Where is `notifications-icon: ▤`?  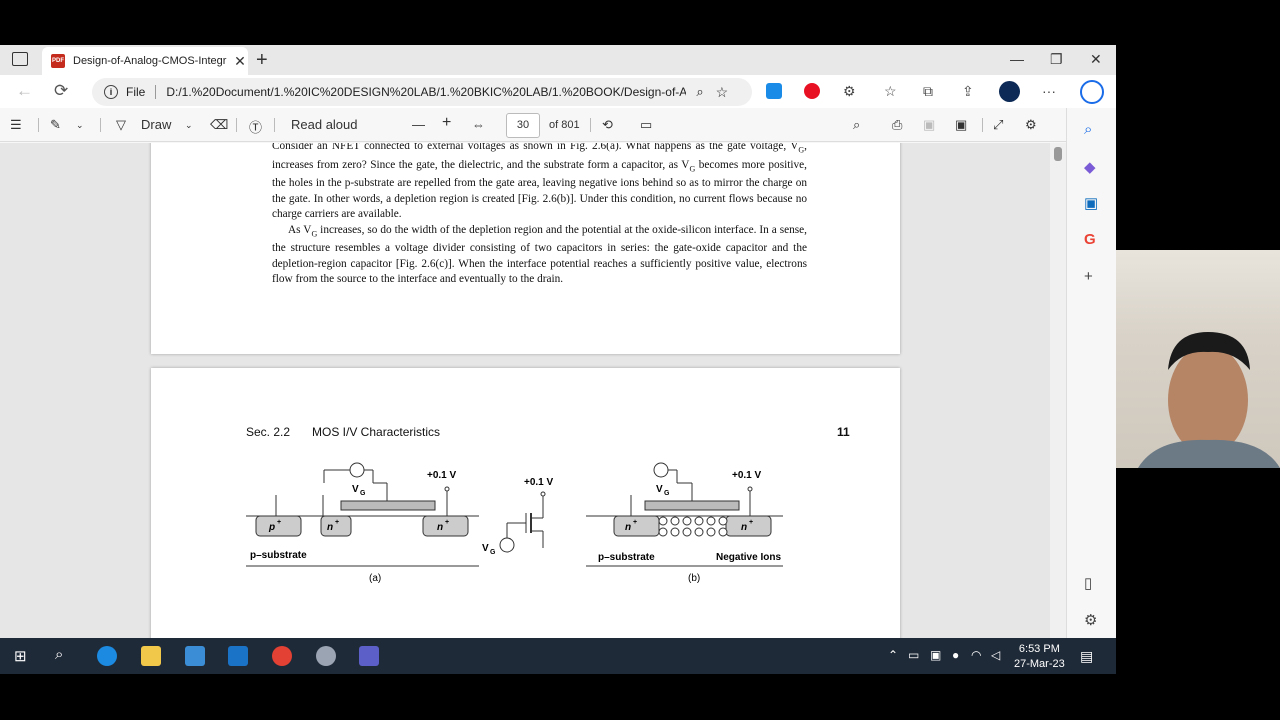 notifications-icon: ▤ is located at coordinates (1086, 656).